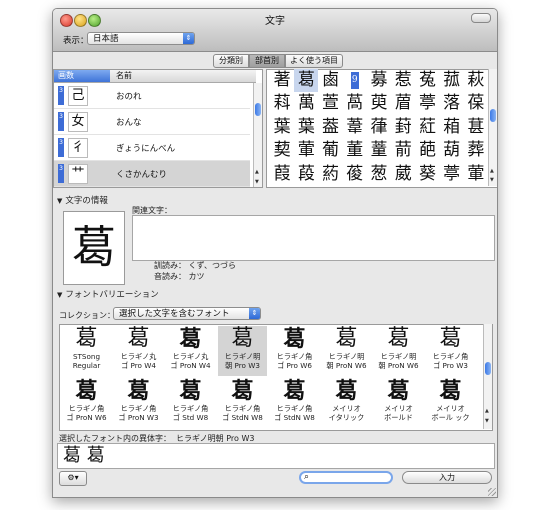 The image size is (550, 510). What do you see at coordinates (82, 200) in the screenshot?
I see `character-info-header: ▼ 文字の情報` at bounding box center [82, 200].